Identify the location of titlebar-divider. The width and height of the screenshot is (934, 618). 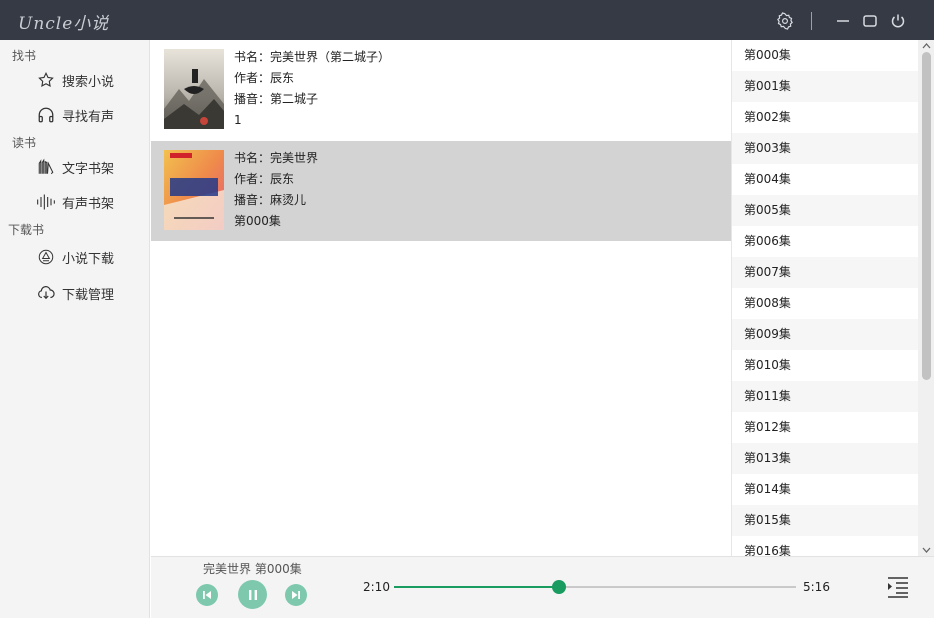
(811, 21).